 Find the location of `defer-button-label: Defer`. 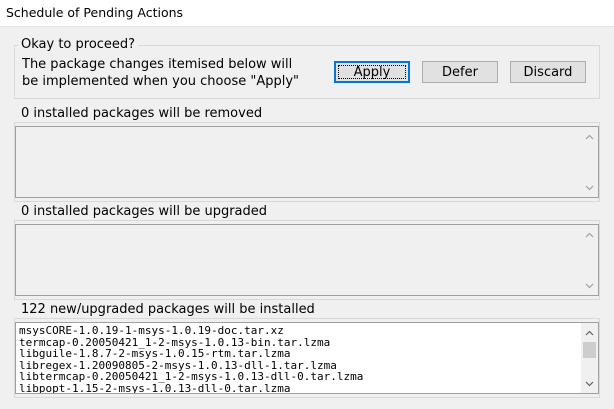

defer-button-label: Defer is located at coordinates (460, 72).